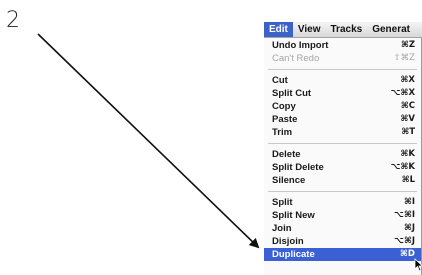  Describe the element at coordinates (309, 29) in the screenshot. I see `menubar-item-view: View` at that location.